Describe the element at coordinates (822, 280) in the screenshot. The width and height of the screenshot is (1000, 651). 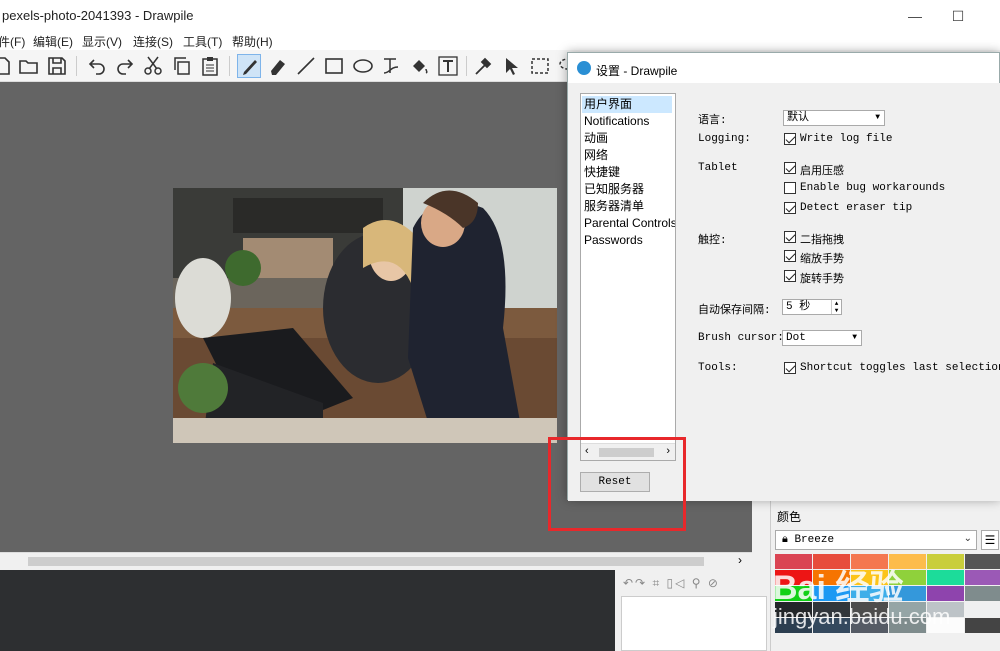
I see `rotate-gesture-text: 旋转手势` at that location.